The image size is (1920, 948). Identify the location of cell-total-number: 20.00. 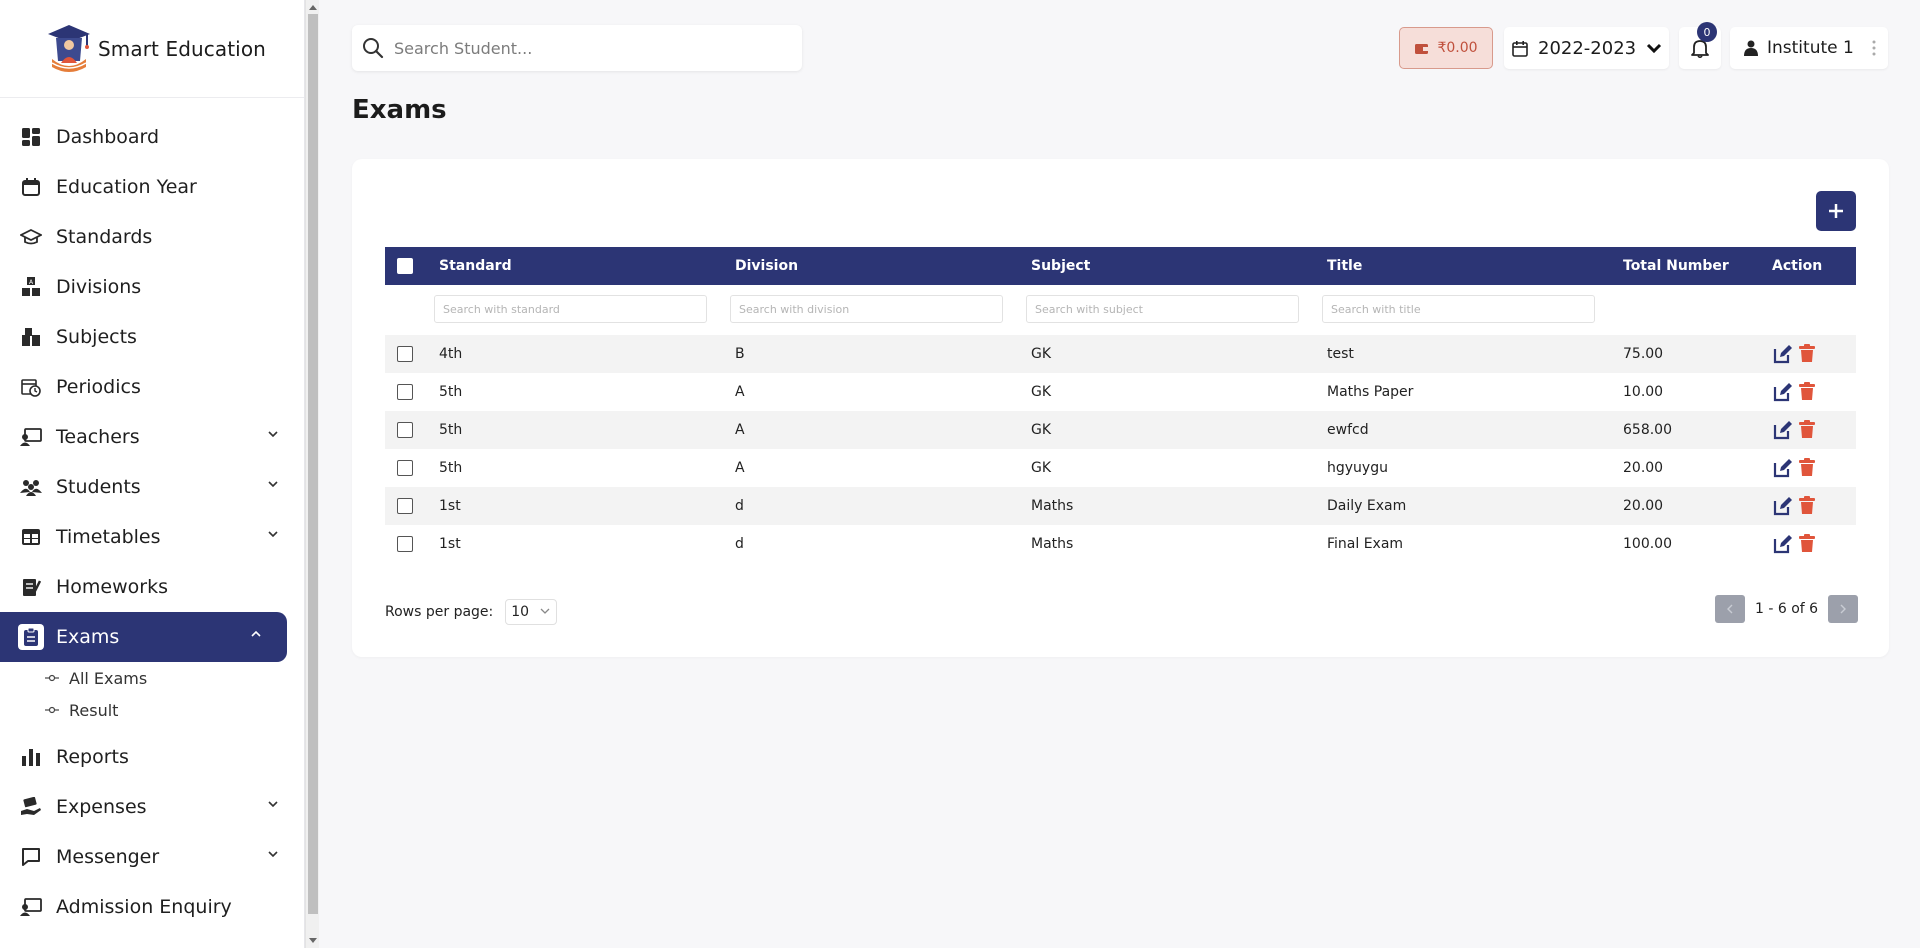
(1643, 468).